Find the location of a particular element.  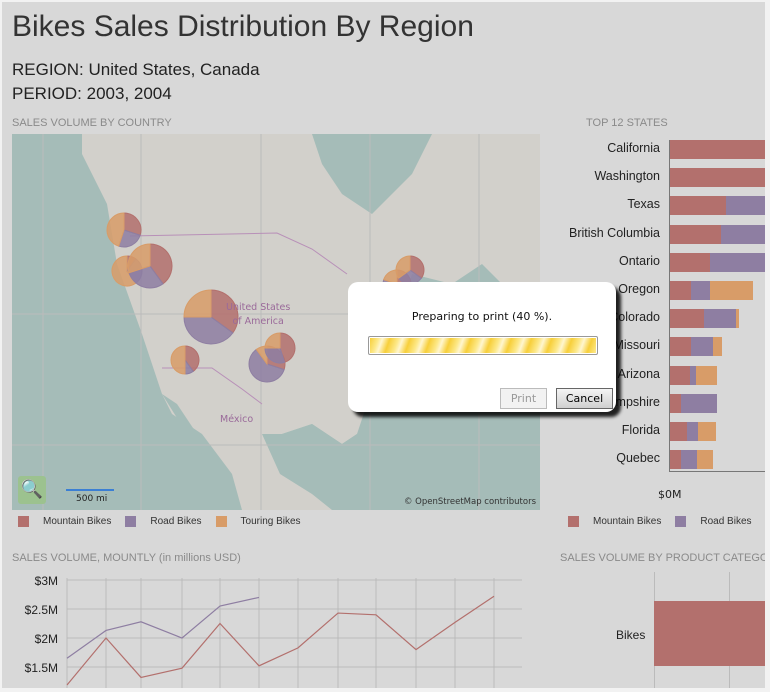

print-progress-dialog: Preparing to print (40 %). Print Cancel is located at coordinates (482, 347).